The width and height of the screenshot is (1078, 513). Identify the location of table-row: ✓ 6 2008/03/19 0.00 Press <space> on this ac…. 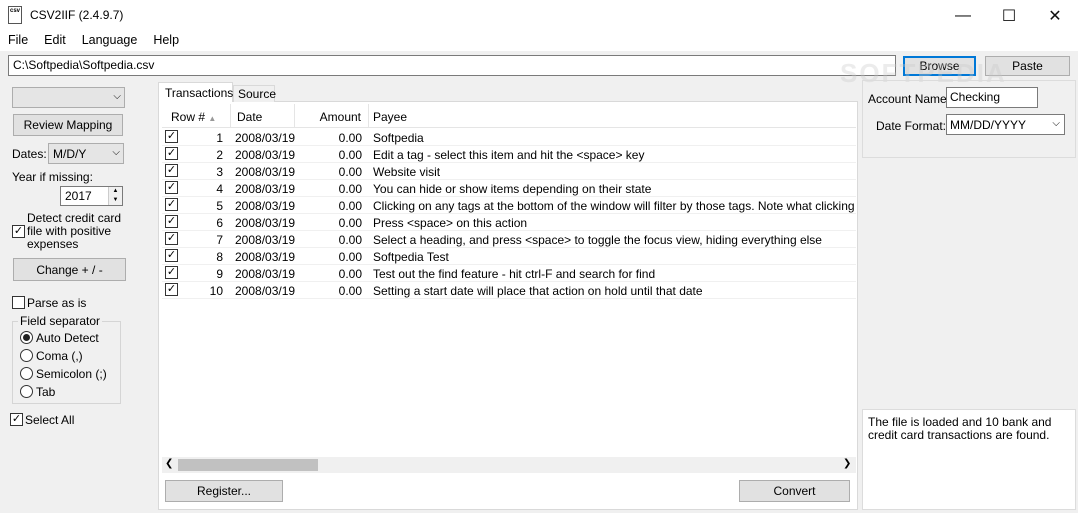
(509, 222).